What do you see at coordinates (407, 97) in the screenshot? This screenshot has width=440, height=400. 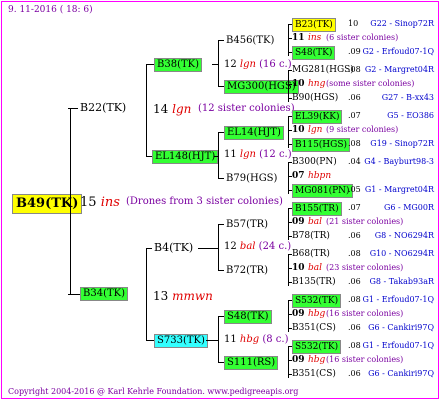 I see `ancestor-ref: G27 - B-xx43` at bounding box center [407, 97].